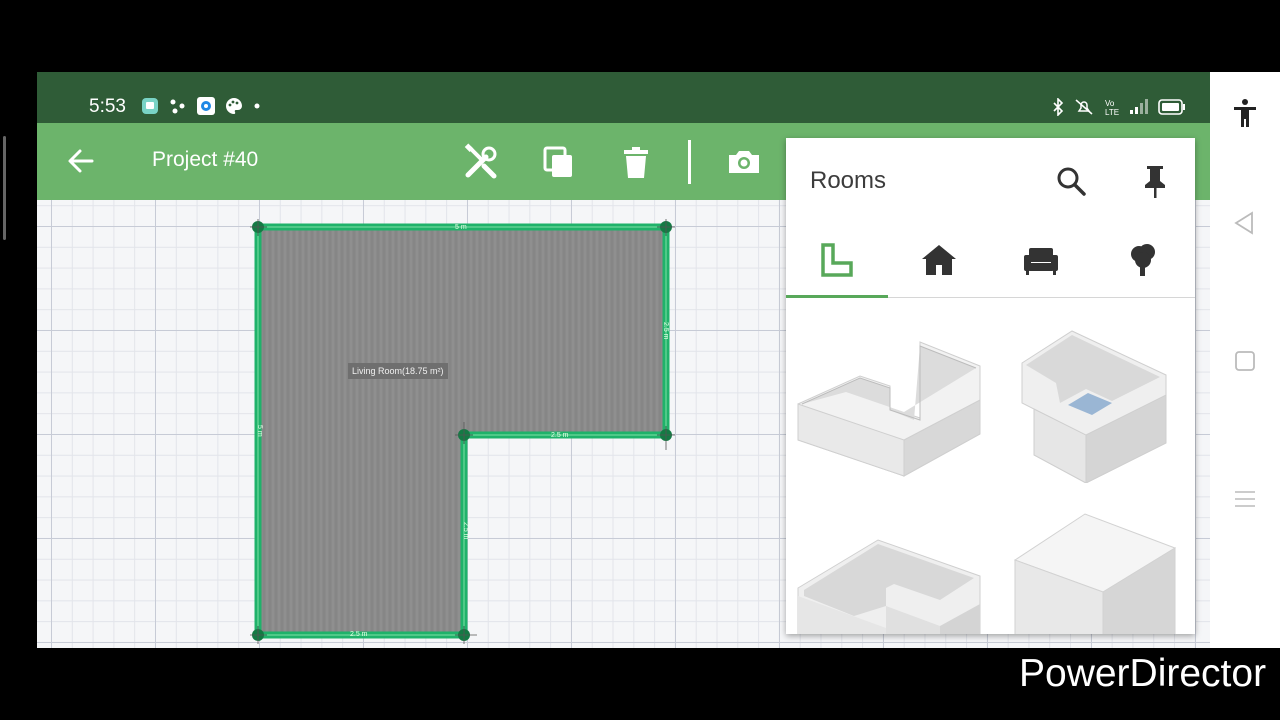  What do you see at coordinates (1245, 112) in the screenshot?
I see `accessibility-icon` at bounding box center [1245, 112].